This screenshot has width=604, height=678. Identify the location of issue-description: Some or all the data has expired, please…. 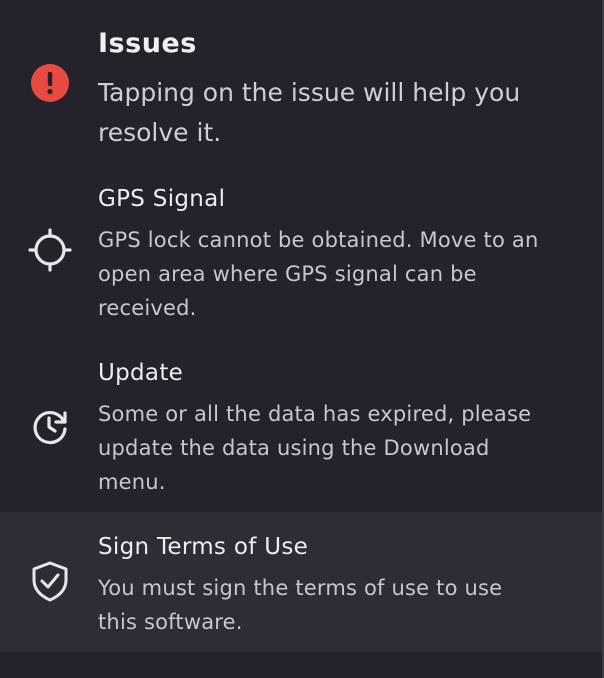
(315, 448).